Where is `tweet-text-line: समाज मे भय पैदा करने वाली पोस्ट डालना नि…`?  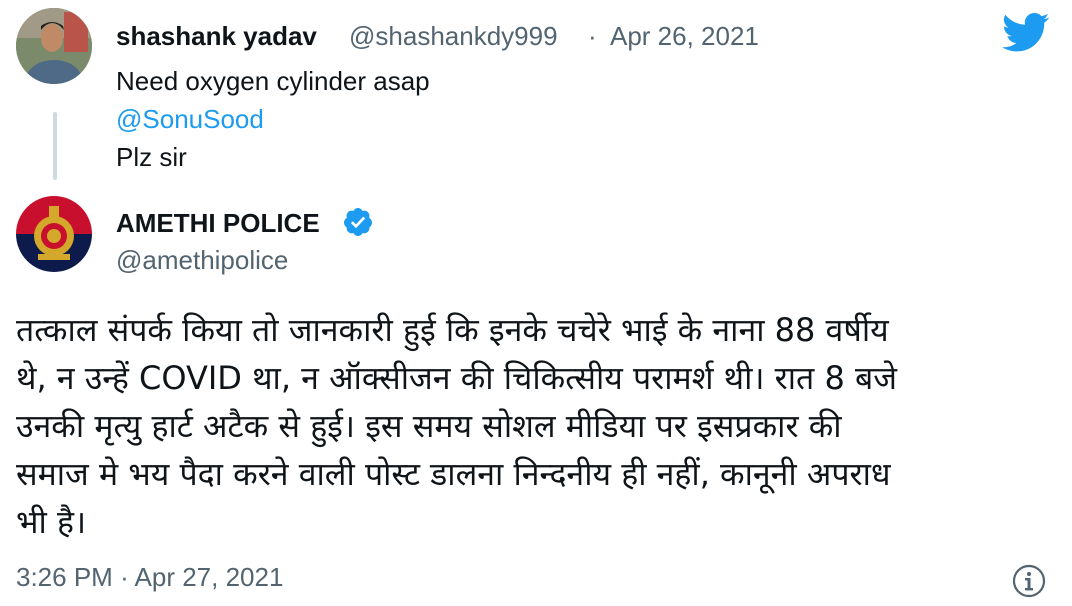 tweet-text-line: समाज मे भय पैदा करने वाली पोस्ट डालना नि… is located at coordinates (453, 474).